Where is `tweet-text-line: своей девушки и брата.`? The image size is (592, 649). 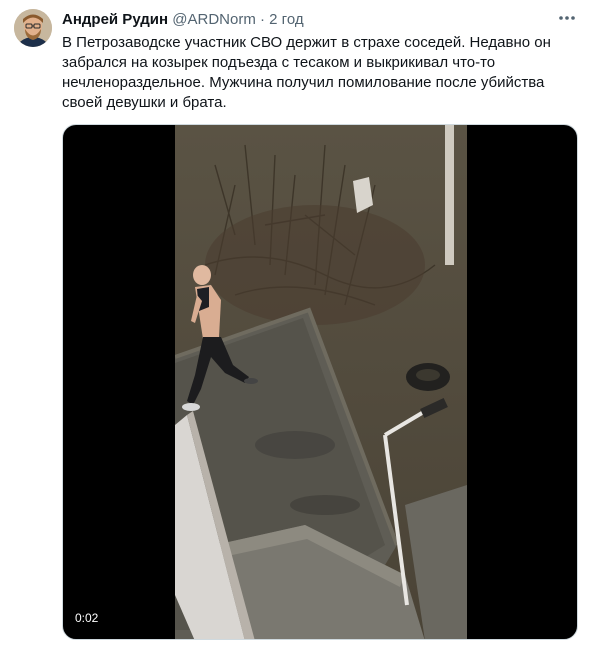
tweet-text-line: своей девушки и брата. is located at coordinates (144, 102).